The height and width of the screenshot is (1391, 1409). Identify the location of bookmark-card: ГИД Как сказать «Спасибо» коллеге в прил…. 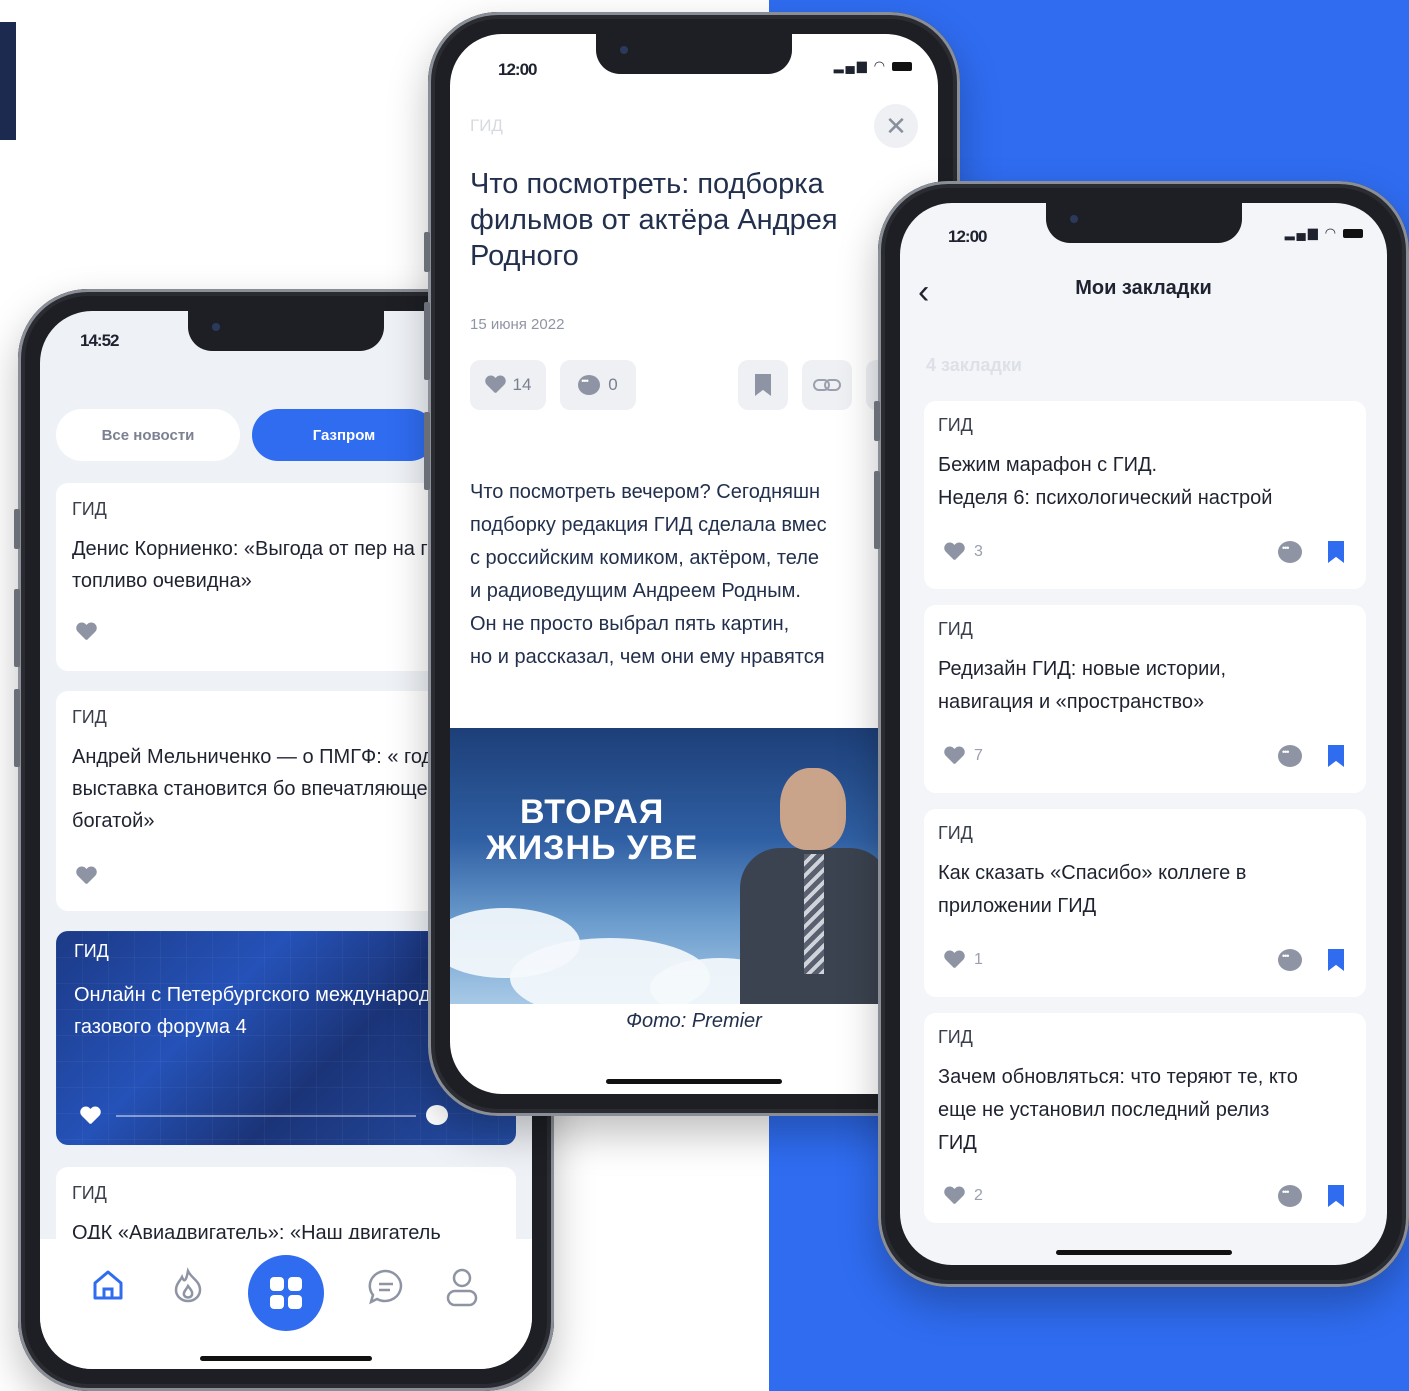
(1145, 903).